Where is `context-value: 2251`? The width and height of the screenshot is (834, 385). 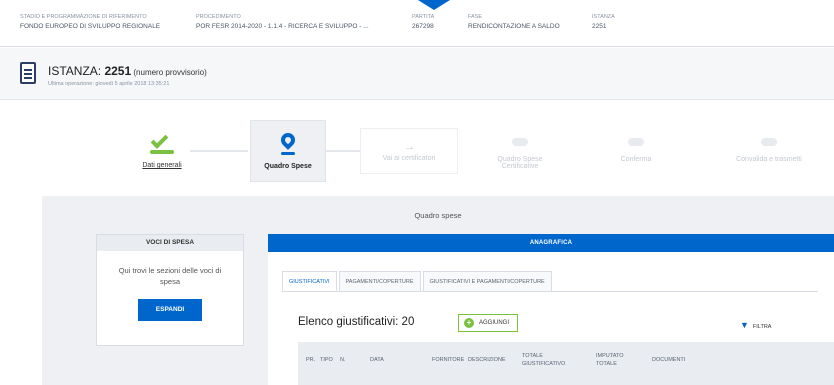
context-value: 2251 is located at coordinates (599, 26).